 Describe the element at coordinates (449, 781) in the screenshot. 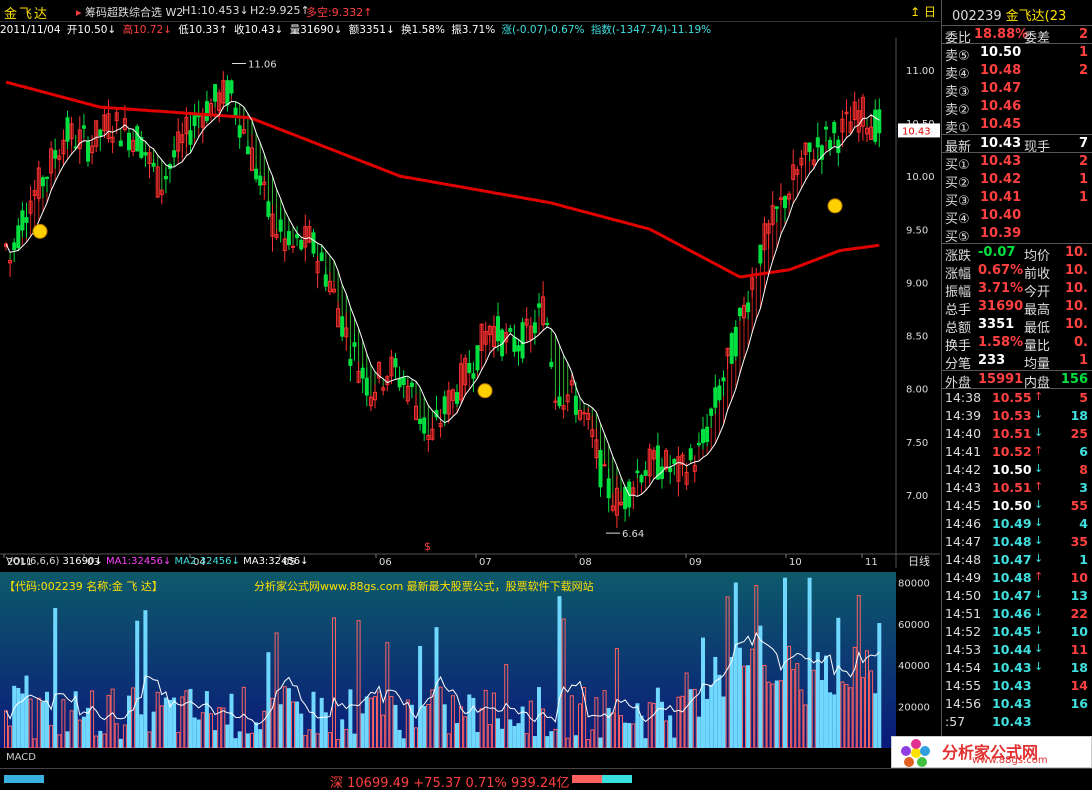

I see `index-ticker: 深 10699.49 +75.37 0.71% 939.24亿` at that location.